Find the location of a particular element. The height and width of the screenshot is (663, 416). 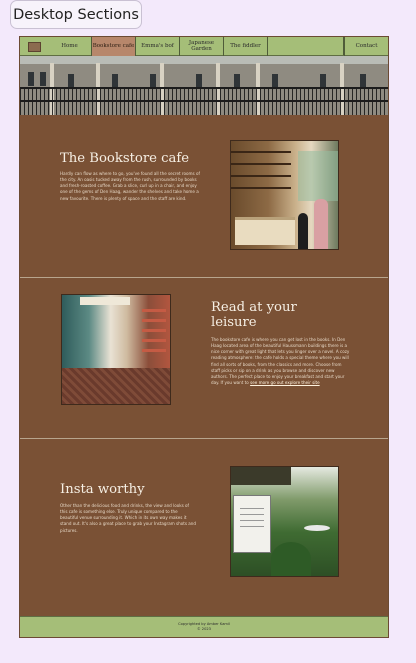

section-label: Desktop Sections is located at coordinates (76, 14).